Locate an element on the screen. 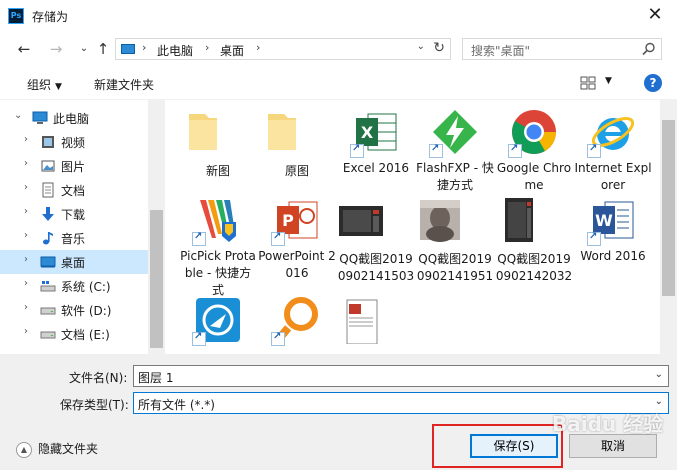 The image size is (677, 470). search-input: 搜索"桌面" is located at coordinates (562, 49).